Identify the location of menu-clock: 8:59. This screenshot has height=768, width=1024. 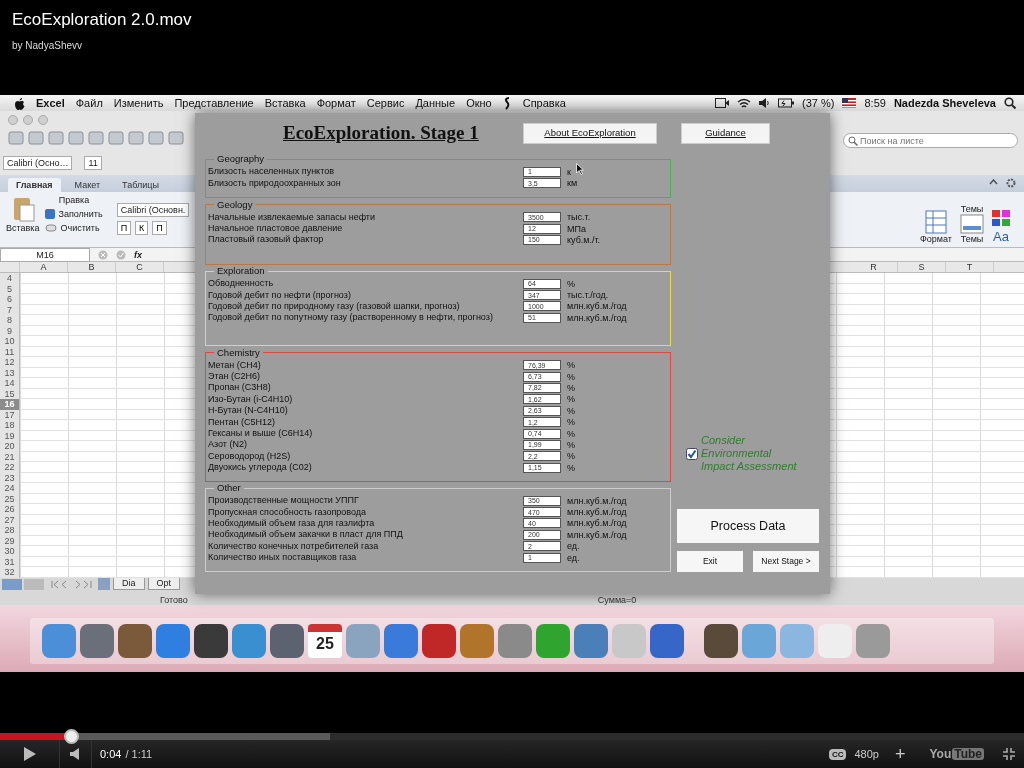
(875, 103).